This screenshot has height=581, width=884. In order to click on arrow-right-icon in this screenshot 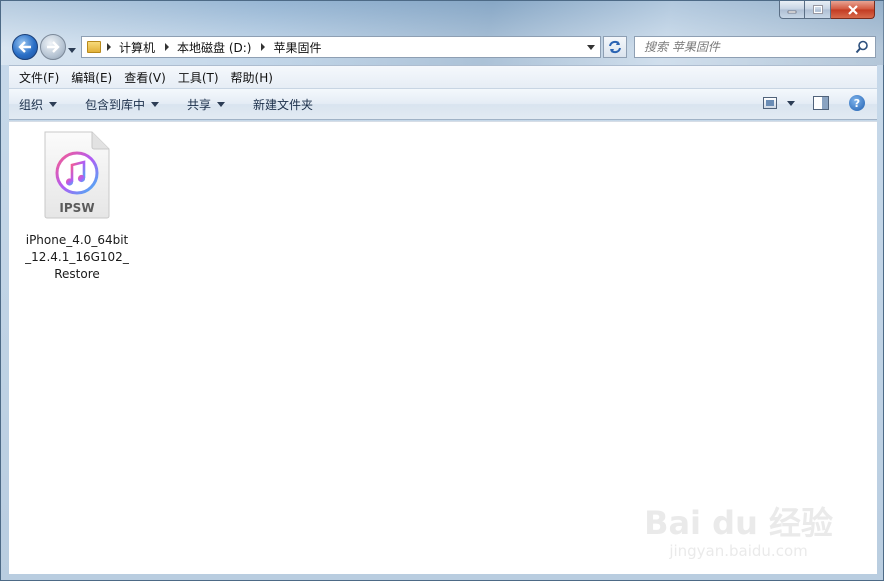, I will do `click(53, 47)`.